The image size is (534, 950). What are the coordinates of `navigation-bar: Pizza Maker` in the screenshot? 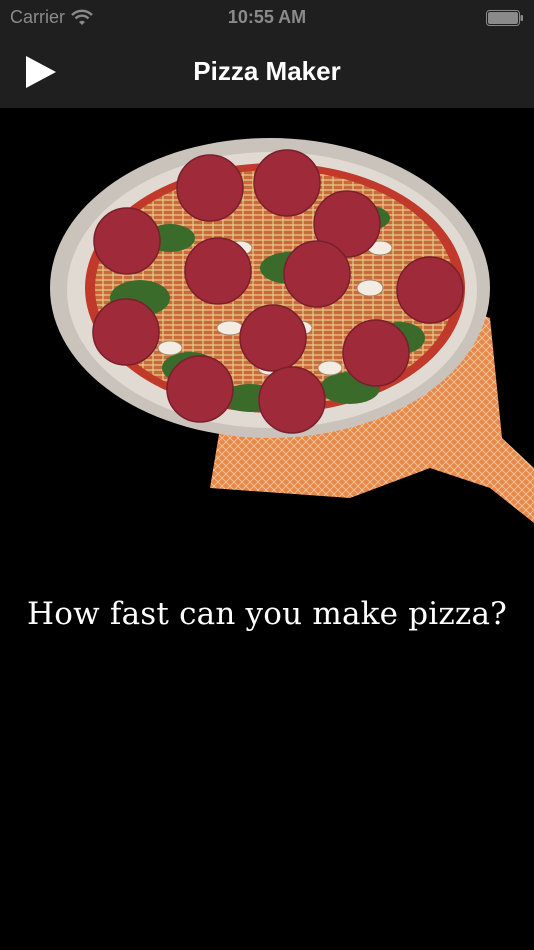 It's located at (267, 72).